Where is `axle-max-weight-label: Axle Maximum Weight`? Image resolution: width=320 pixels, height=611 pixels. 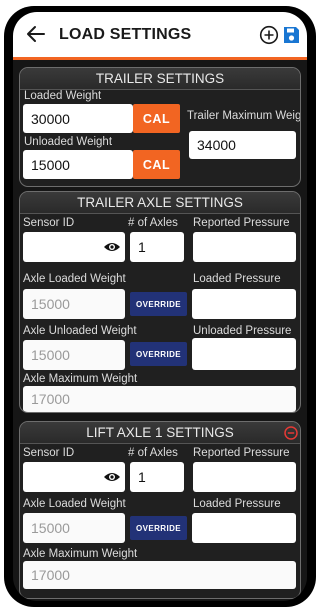 axle-max-weight-label: Axle Maximum Weight is located at coordinates (80, 379).